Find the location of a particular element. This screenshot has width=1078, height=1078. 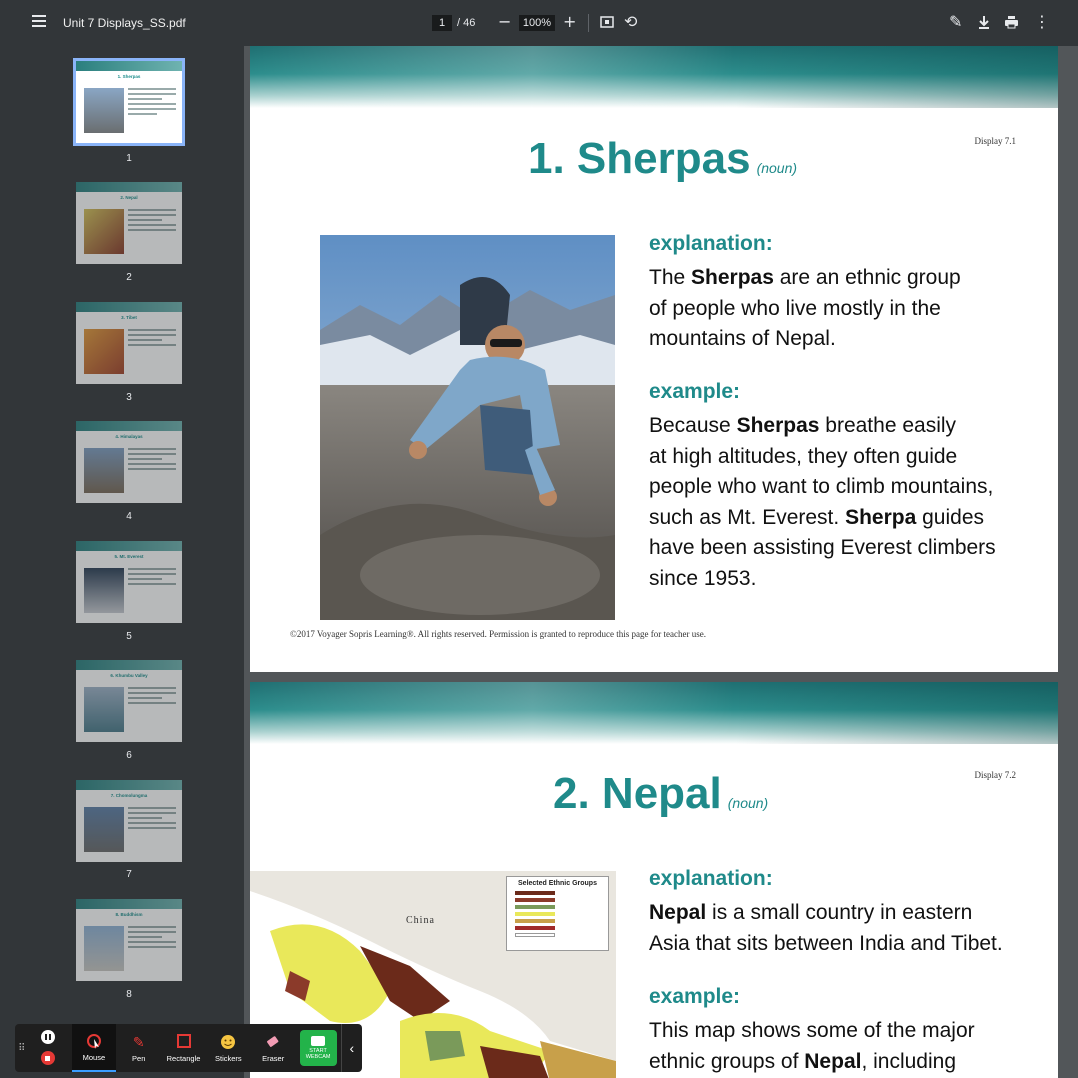

map-legend-title: Selected Ethnic Groups is located at coordinates (557, 883).